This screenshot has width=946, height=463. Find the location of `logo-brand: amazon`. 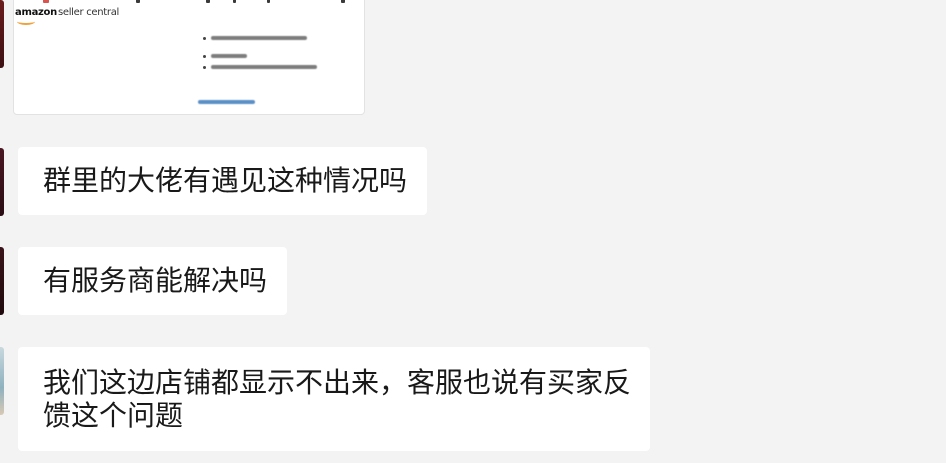

logo-brand: amazon is located at coordinates (36, 12).